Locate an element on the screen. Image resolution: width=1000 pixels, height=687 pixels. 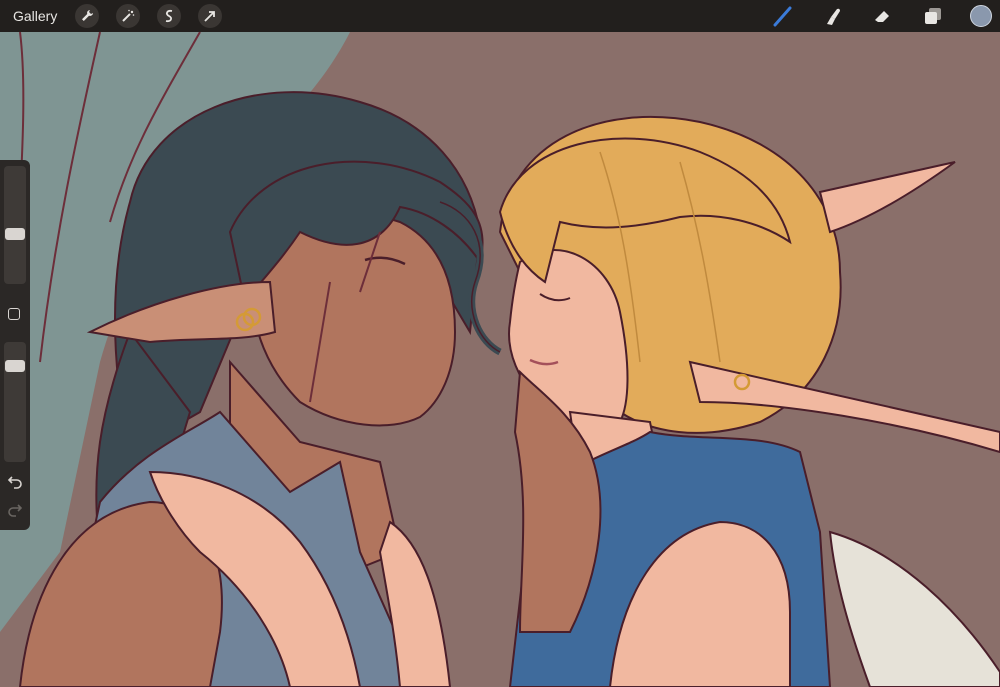
eraser-icon is located at coordinates (882, 16).